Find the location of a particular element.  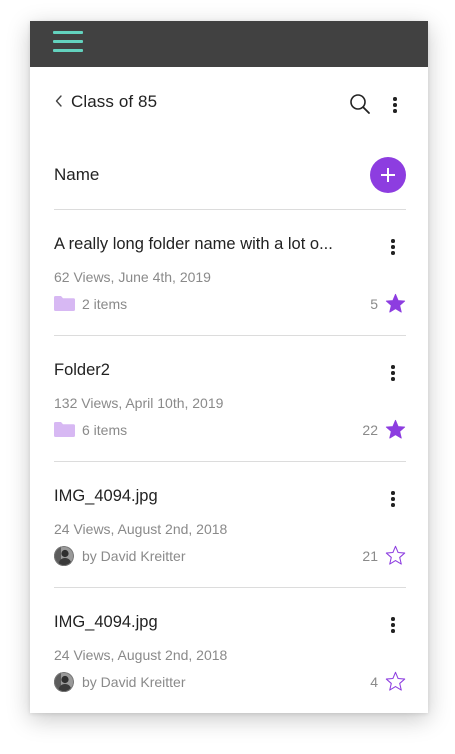

add-button is located at coordinates (388, 175).